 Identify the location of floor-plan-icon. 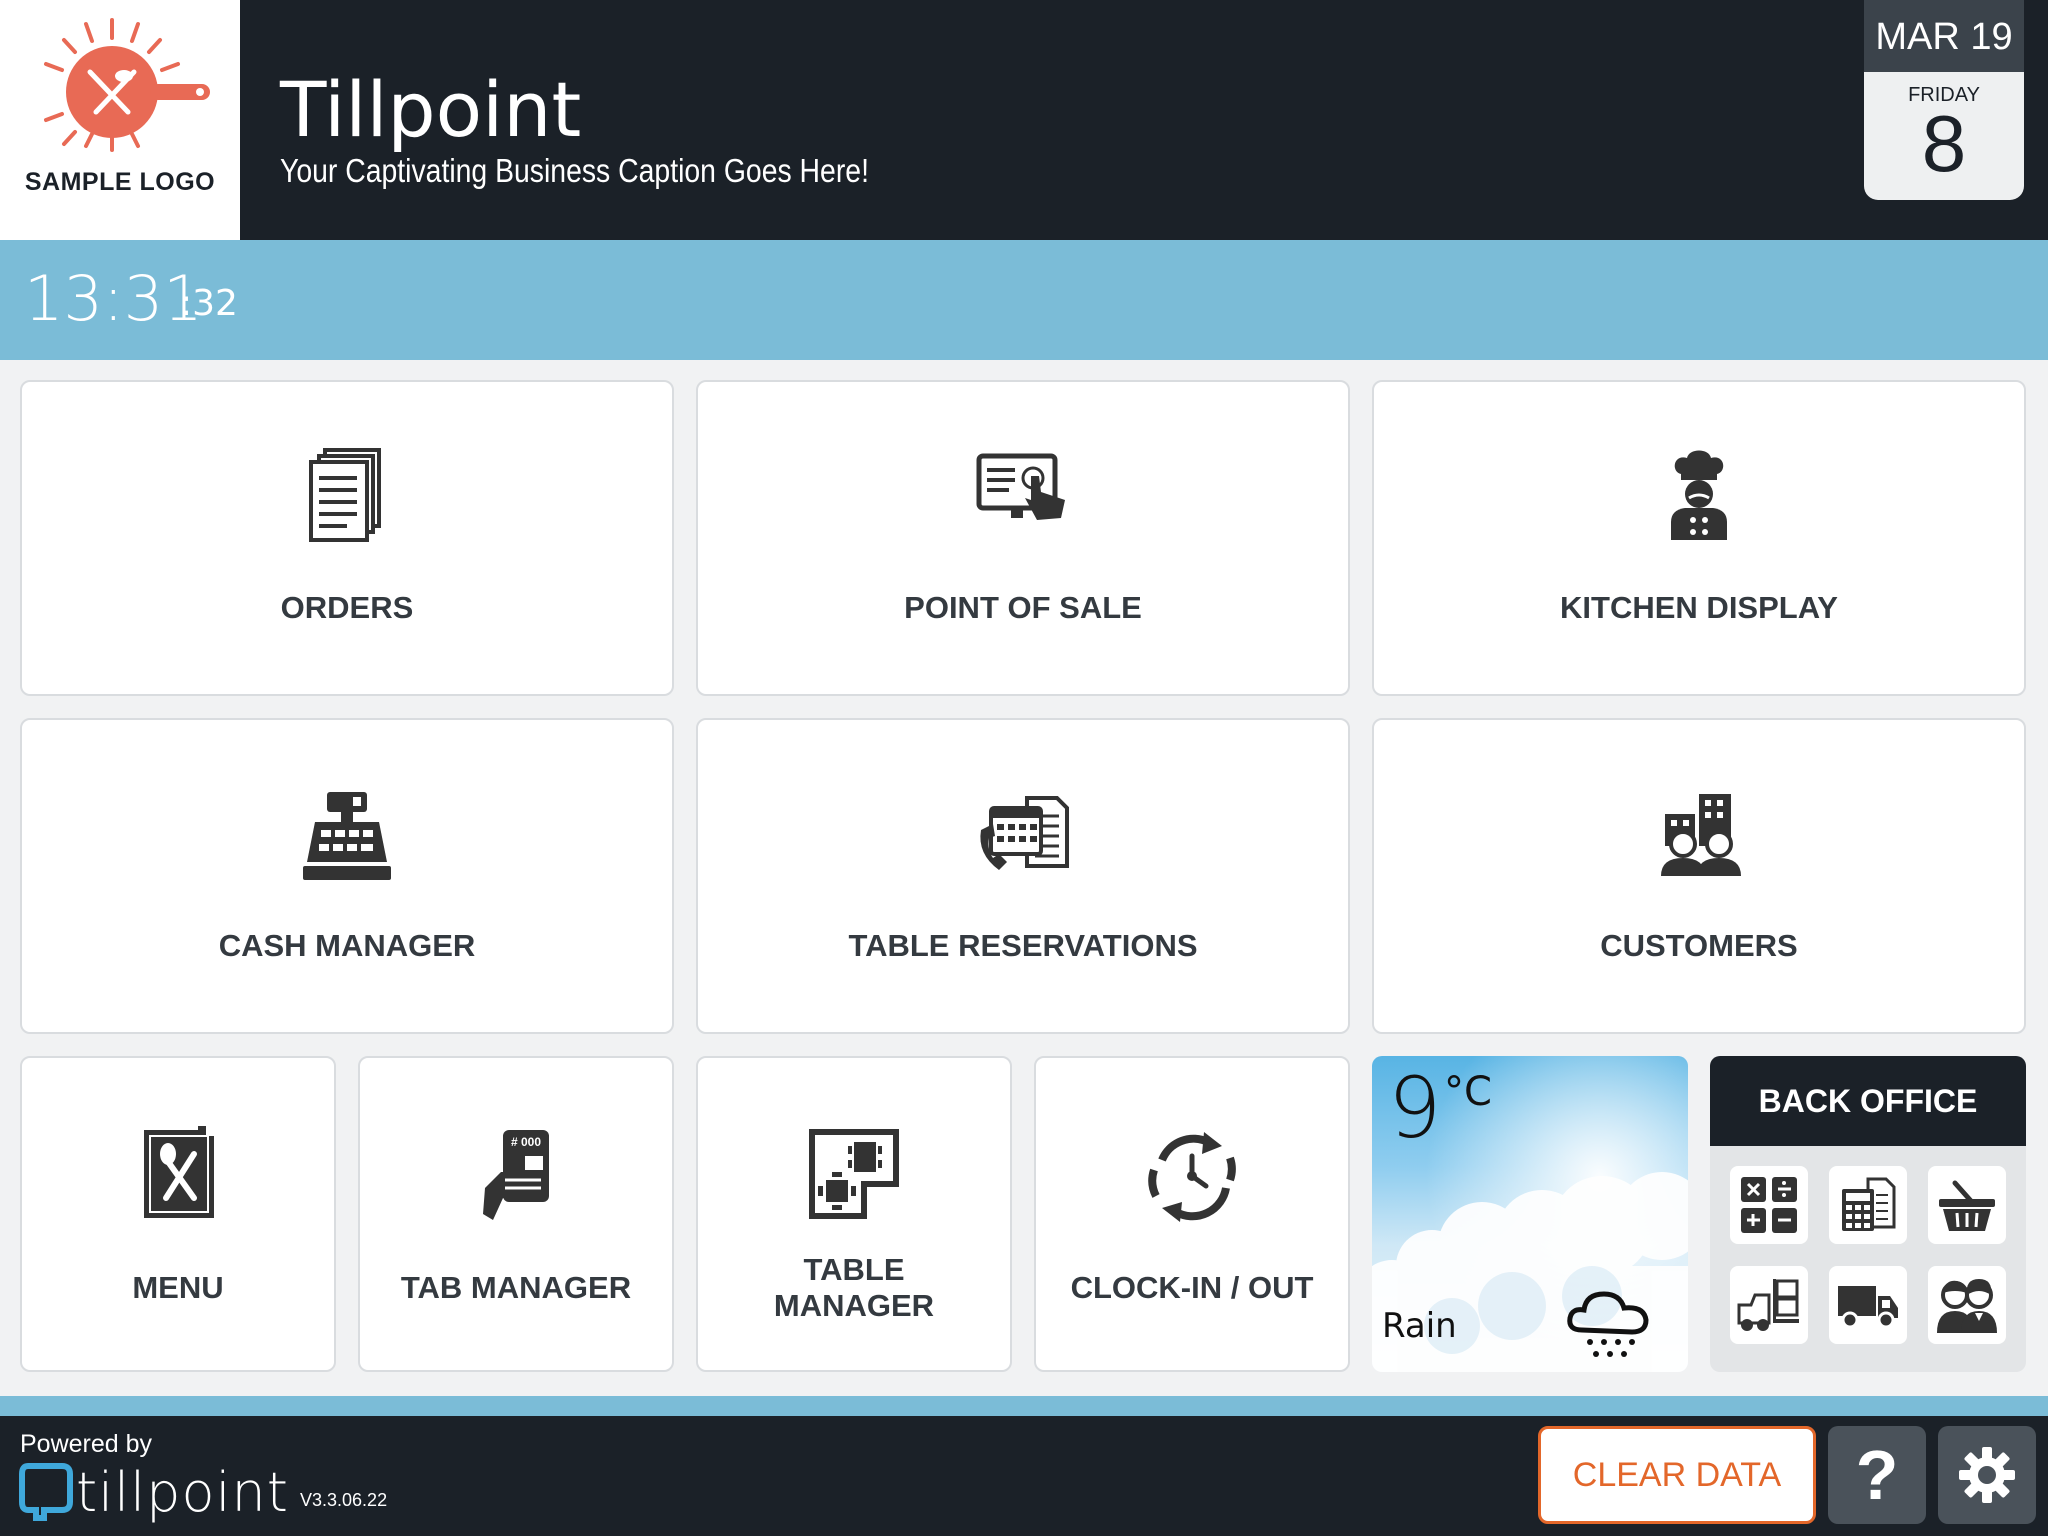
(854, 1174).